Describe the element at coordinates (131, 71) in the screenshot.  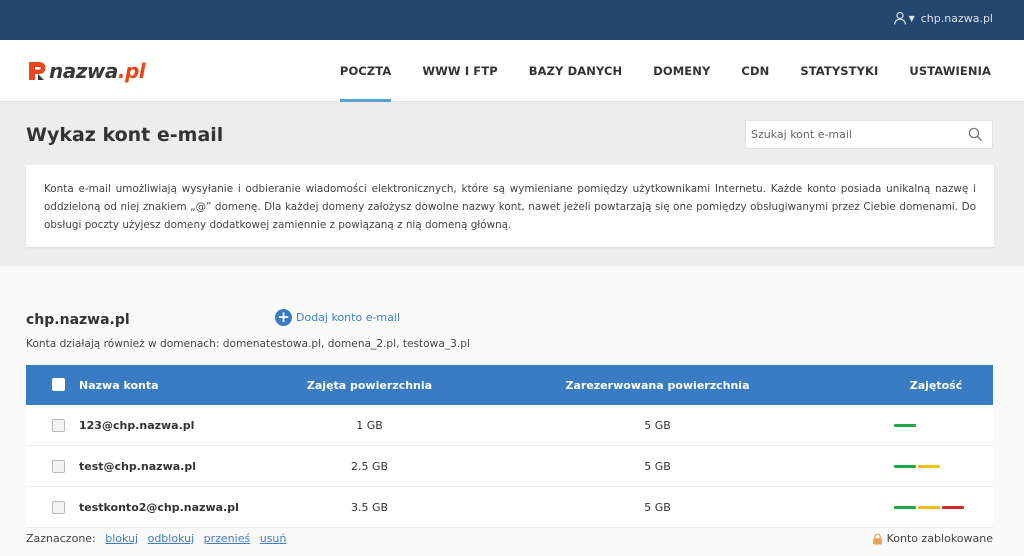
I see `logo-tld: .pl` at that location.